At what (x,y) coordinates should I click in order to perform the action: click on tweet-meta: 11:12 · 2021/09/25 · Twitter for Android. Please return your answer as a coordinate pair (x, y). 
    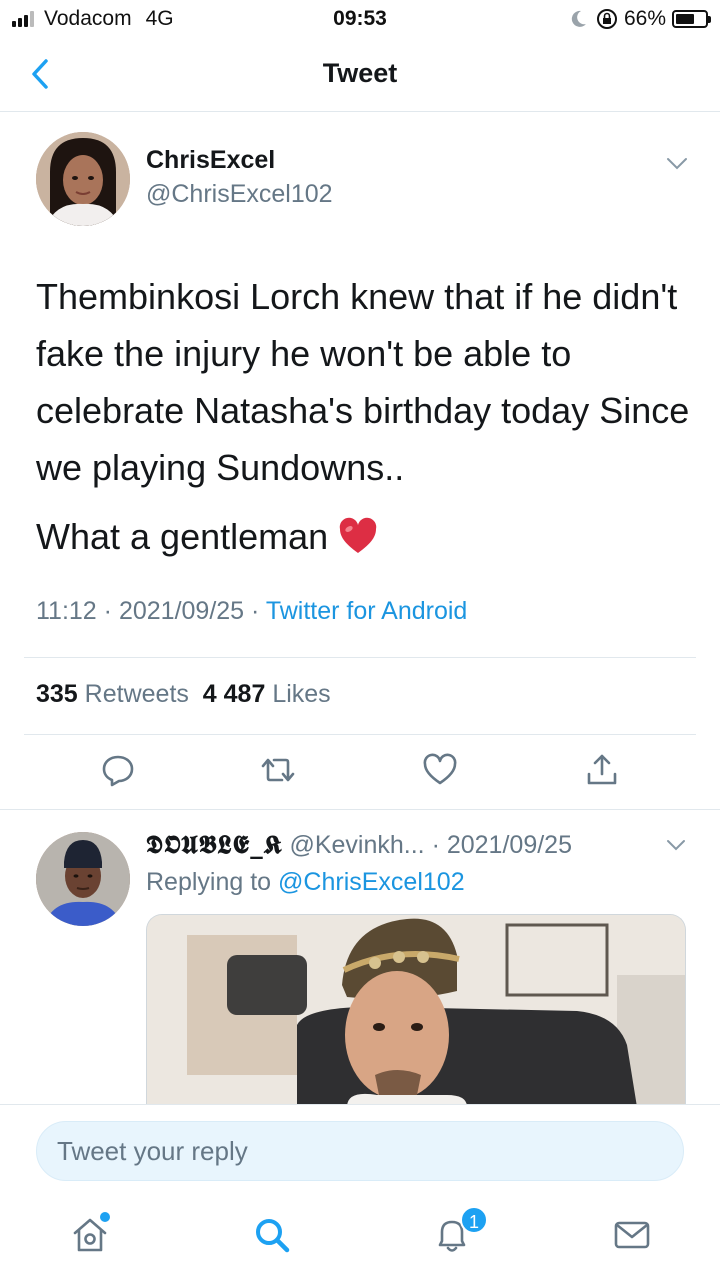
    Looking at the image, I should click on (252, 611).